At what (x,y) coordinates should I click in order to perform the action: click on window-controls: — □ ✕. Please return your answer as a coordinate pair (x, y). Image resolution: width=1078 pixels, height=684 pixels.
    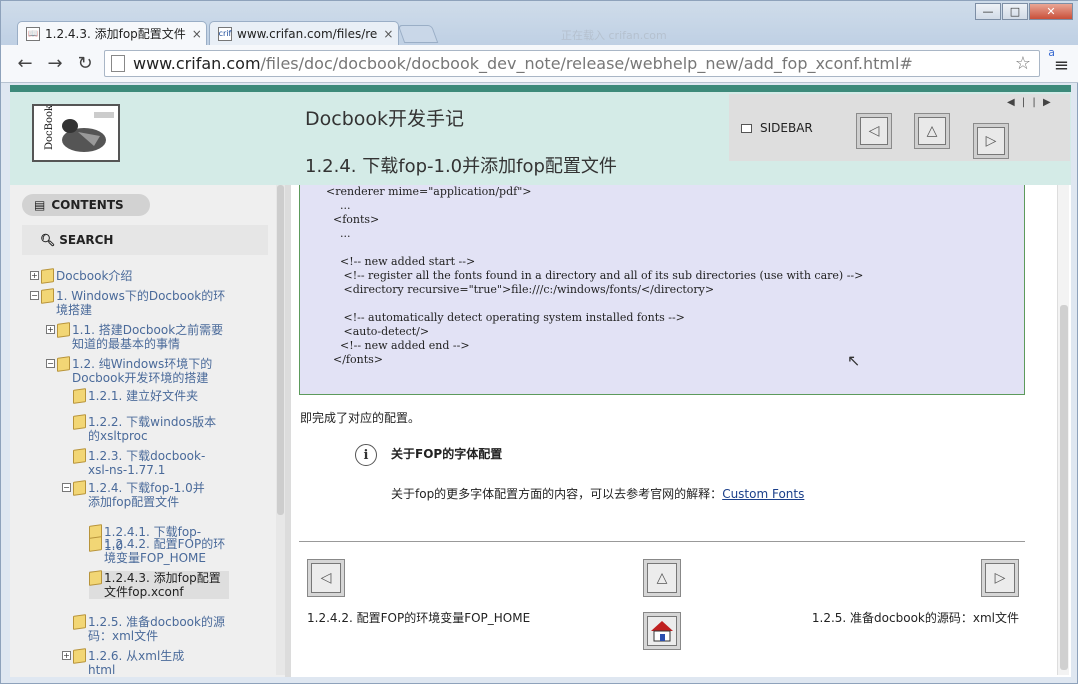
    Looking at the image, I should click on (1024, 11).